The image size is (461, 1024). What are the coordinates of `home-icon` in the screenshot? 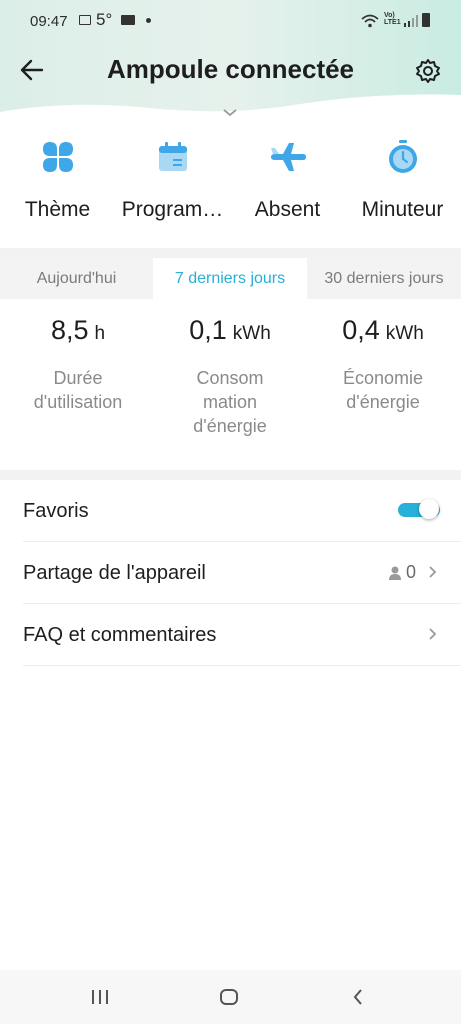 It's located at (229, 997).